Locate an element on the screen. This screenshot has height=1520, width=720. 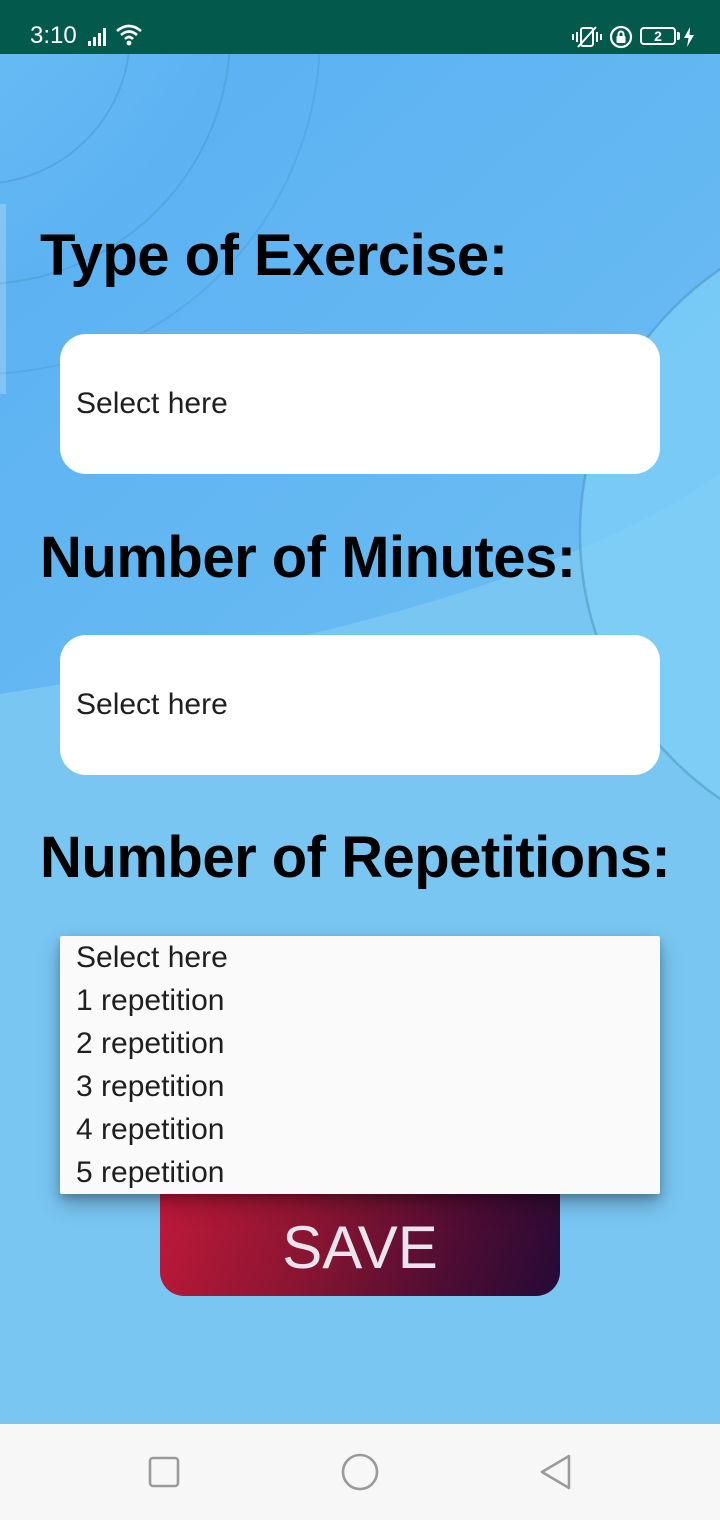
minutes-select-value: Select here is located at coordinates (152, 704).